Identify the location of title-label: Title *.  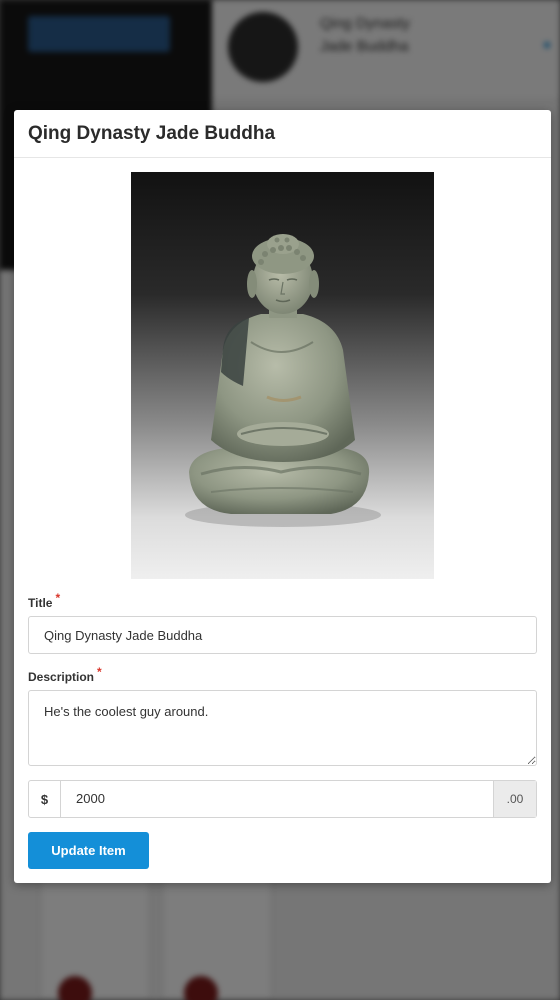
(44, 600).